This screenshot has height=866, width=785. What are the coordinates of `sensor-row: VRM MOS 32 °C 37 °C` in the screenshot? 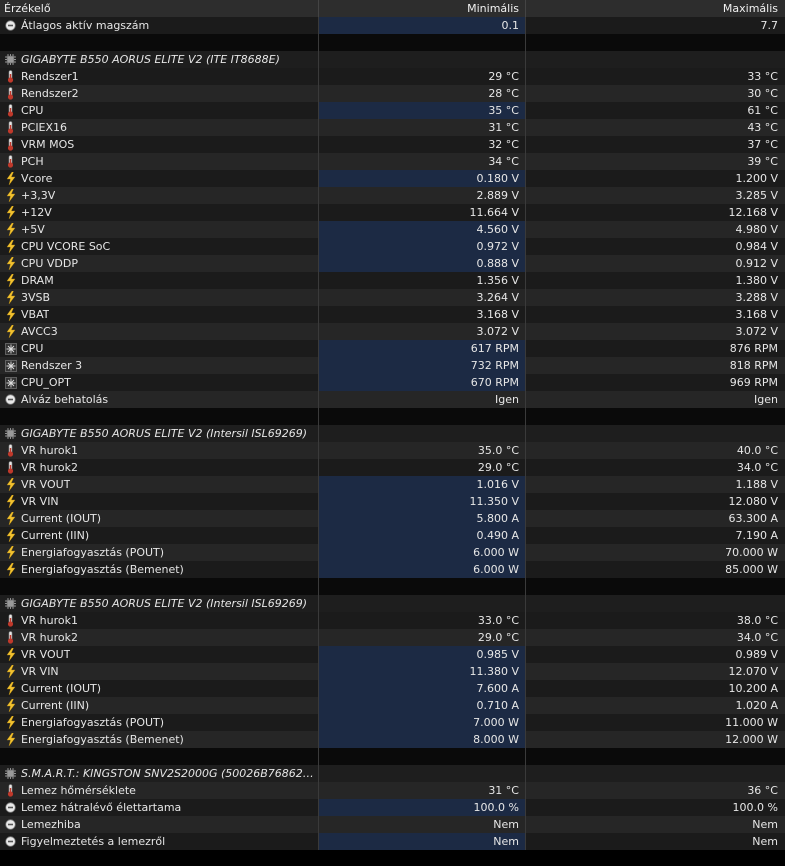 It's located at (392, 144).